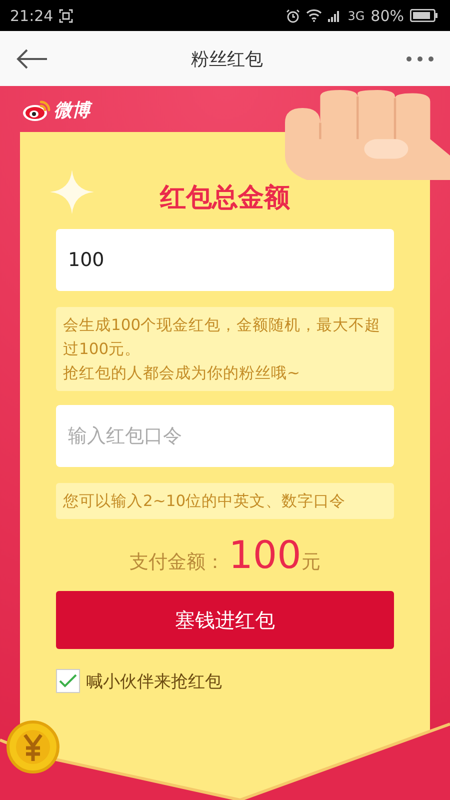 The height and width of the screenshot is (800, 450). Describe the element at coordinates (225, 260) in the screenshot. I see `amount-input-field: 100` at that location.